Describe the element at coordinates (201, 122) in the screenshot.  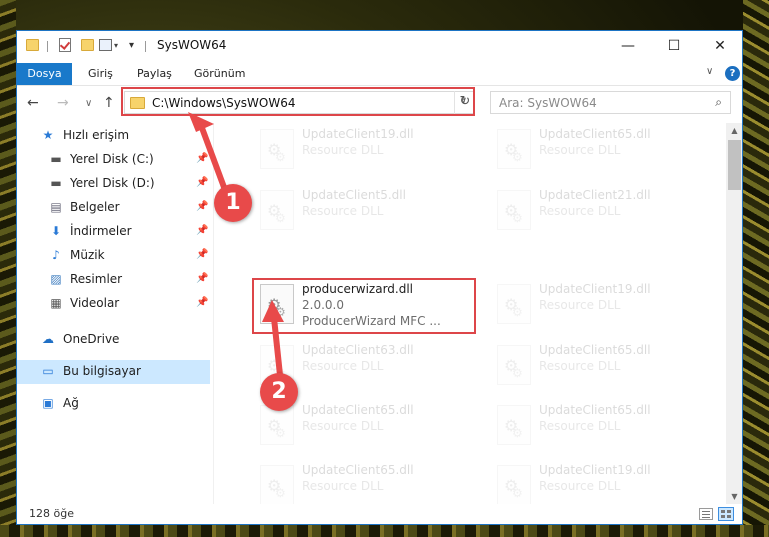
I see `arrow-1-head` at that location.